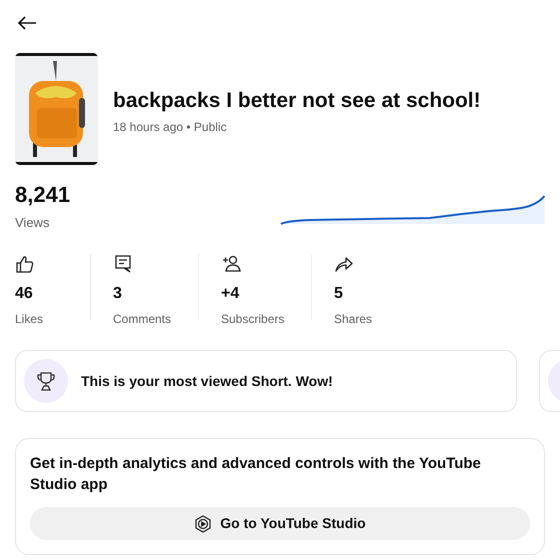 This screenshot has height=560, width=560. What do you see at coordinates (256, 474) in the screenshot?
I see `studio-promo-text: Get in-depth analytics and advanced controls with the YouTube Studio app` at bounding box center [256, 474].